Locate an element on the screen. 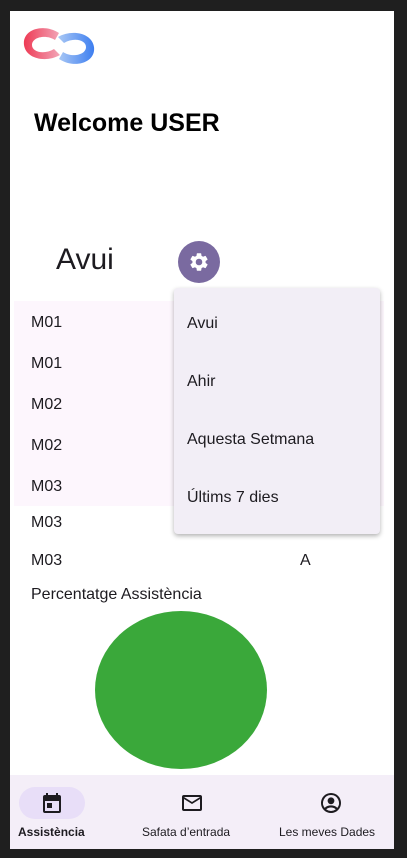  nav-label-attendance: Assistència is located at coordinates (51, 832).